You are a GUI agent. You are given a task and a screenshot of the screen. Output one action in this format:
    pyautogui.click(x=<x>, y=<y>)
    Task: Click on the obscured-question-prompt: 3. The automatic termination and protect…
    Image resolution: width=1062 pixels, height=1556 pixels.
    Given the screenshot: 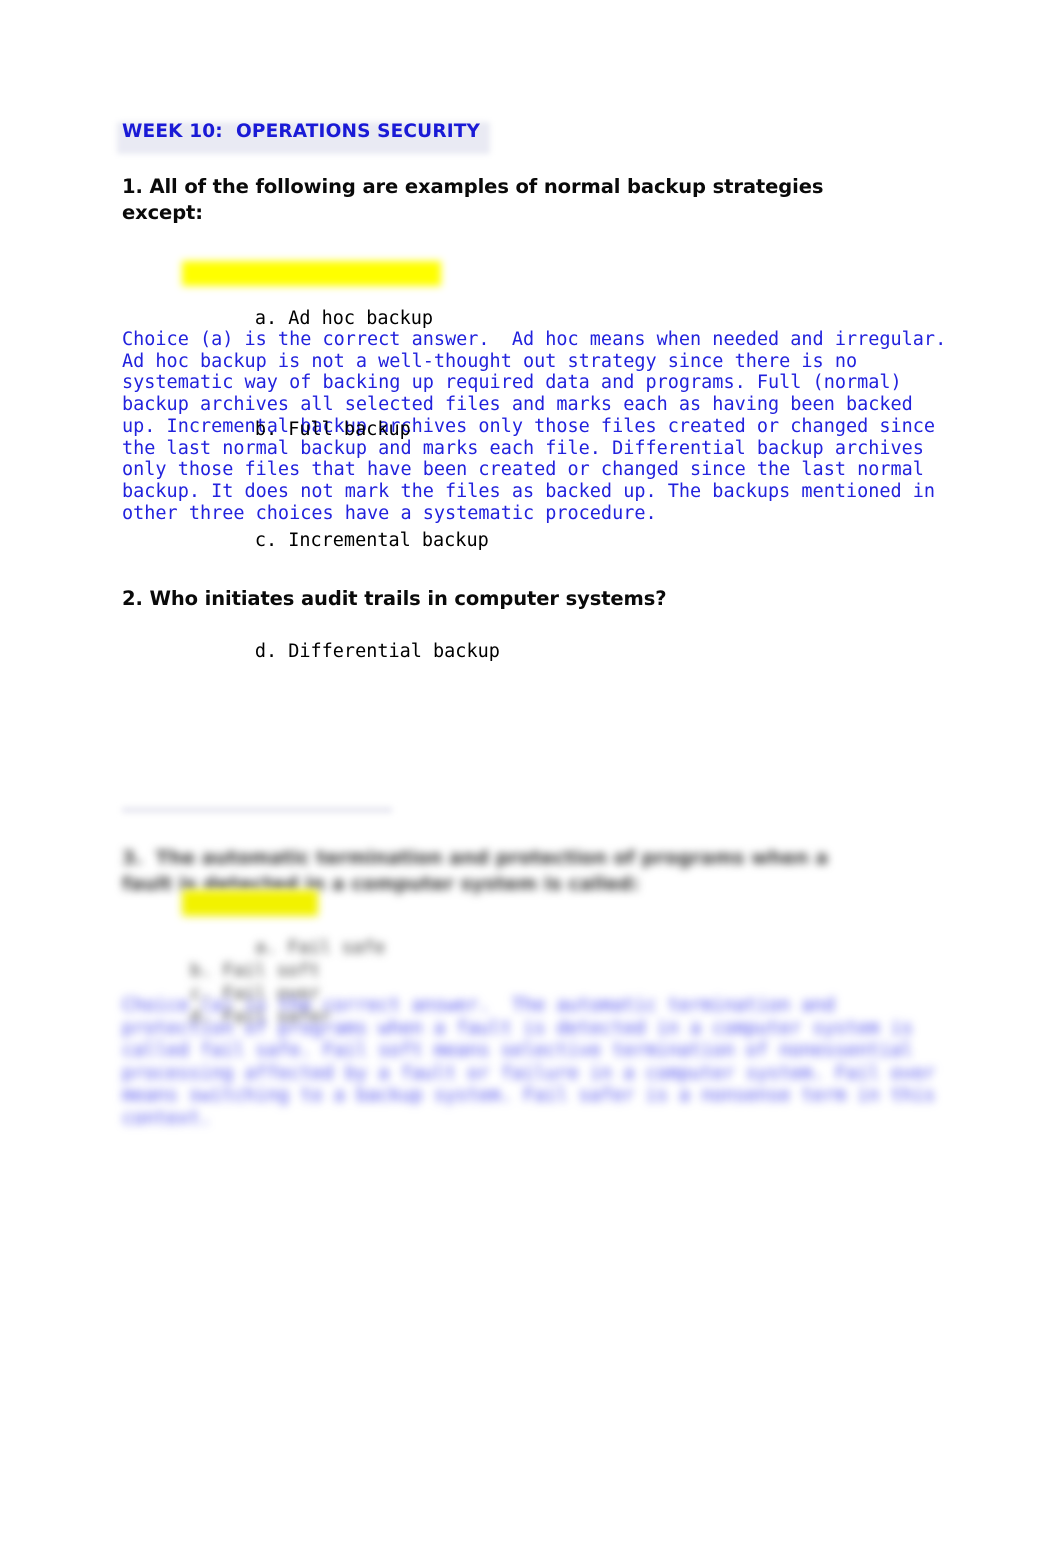 What is the action you would take?
    pyautogui.click(x=478, y=871)
    